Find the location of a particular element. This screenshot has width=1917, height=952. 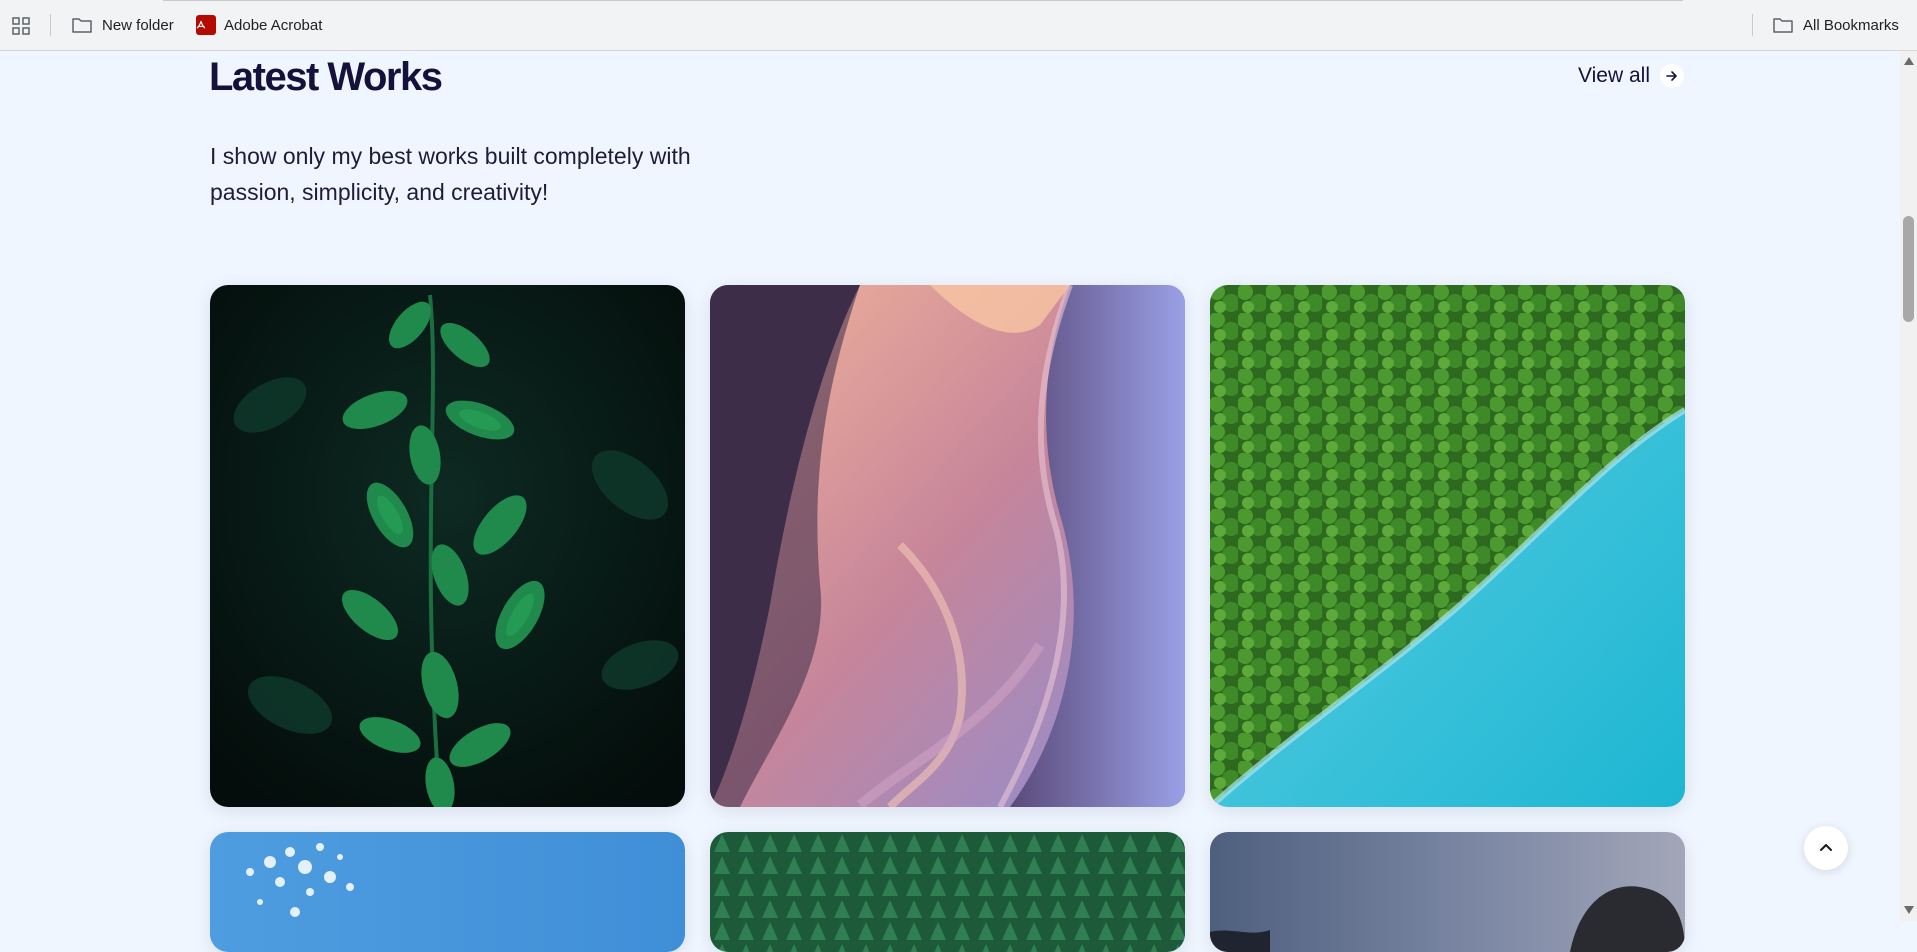

all-bookmarks-button: All Bookmarks is located at coordinates (1836, 25).